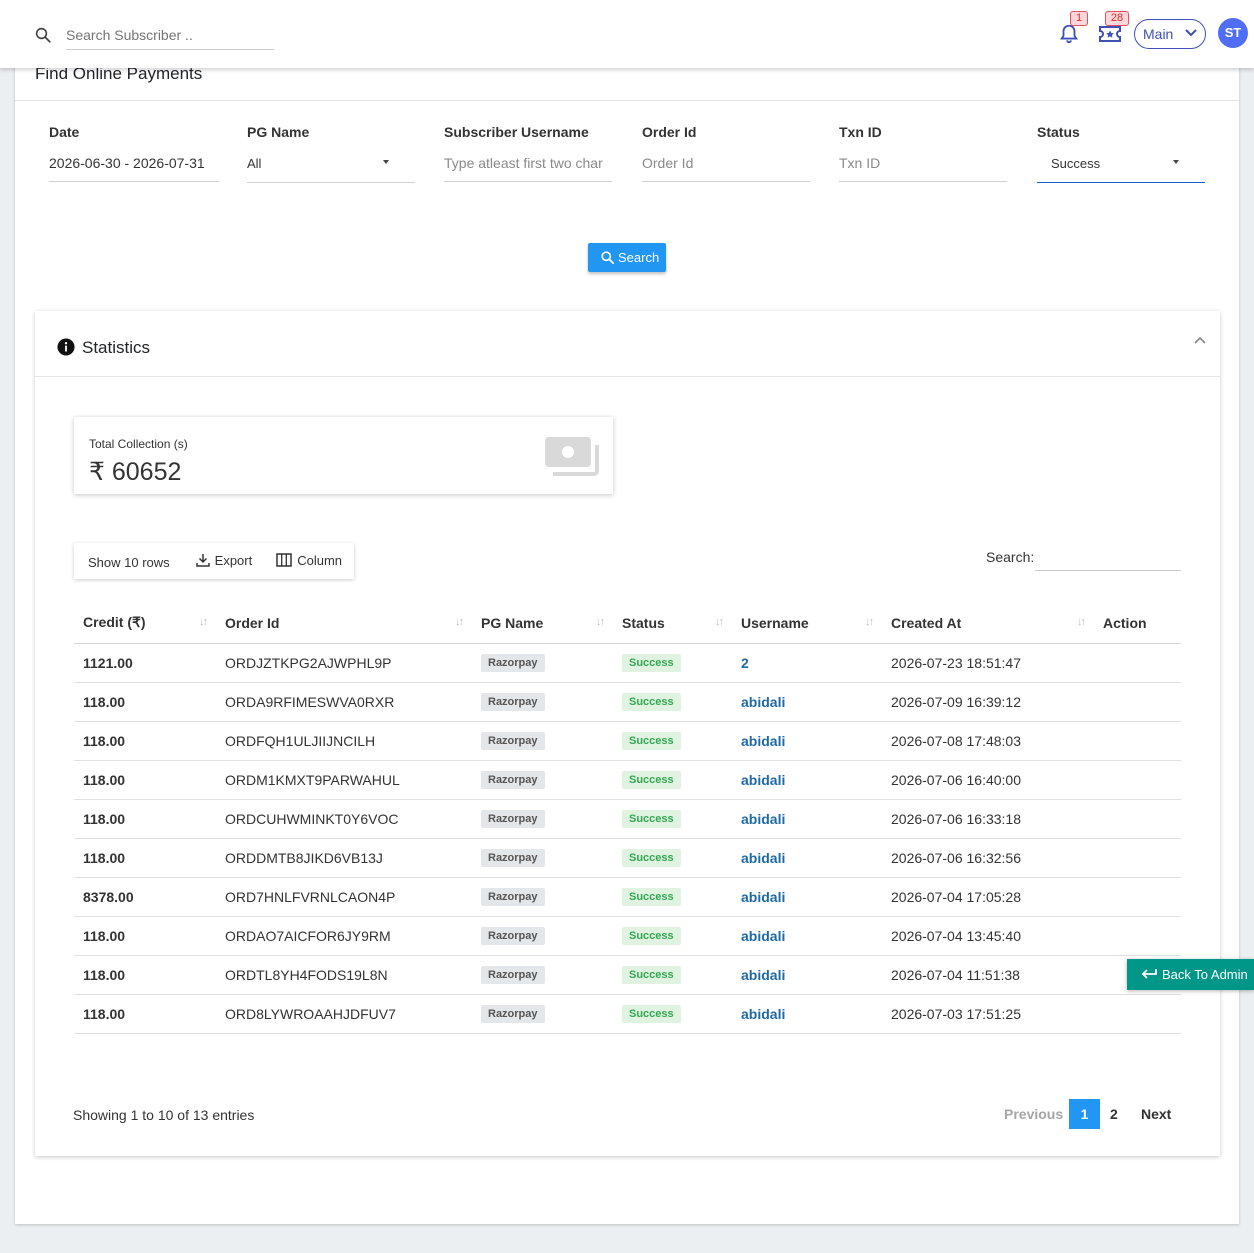 This screenshot has height=1253, width=1254. I want to click on order-id-cell: ORDCUHWMINKT0Y6VOC, so click(344, 819).